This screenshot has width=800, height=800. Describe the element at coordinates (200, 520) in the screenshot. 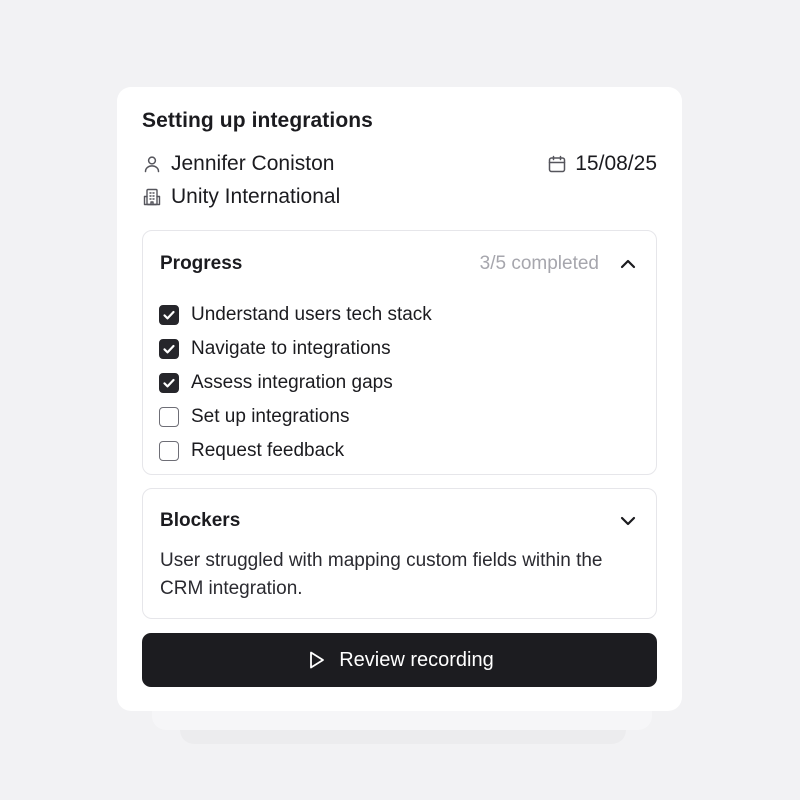

I see `blockers-title: Blockers` at that location.